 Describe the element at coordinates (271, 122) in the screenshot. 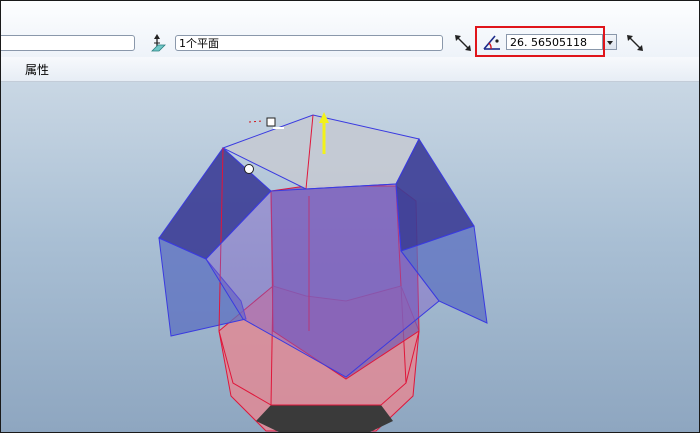

I see `drag-handle-square` at that location.